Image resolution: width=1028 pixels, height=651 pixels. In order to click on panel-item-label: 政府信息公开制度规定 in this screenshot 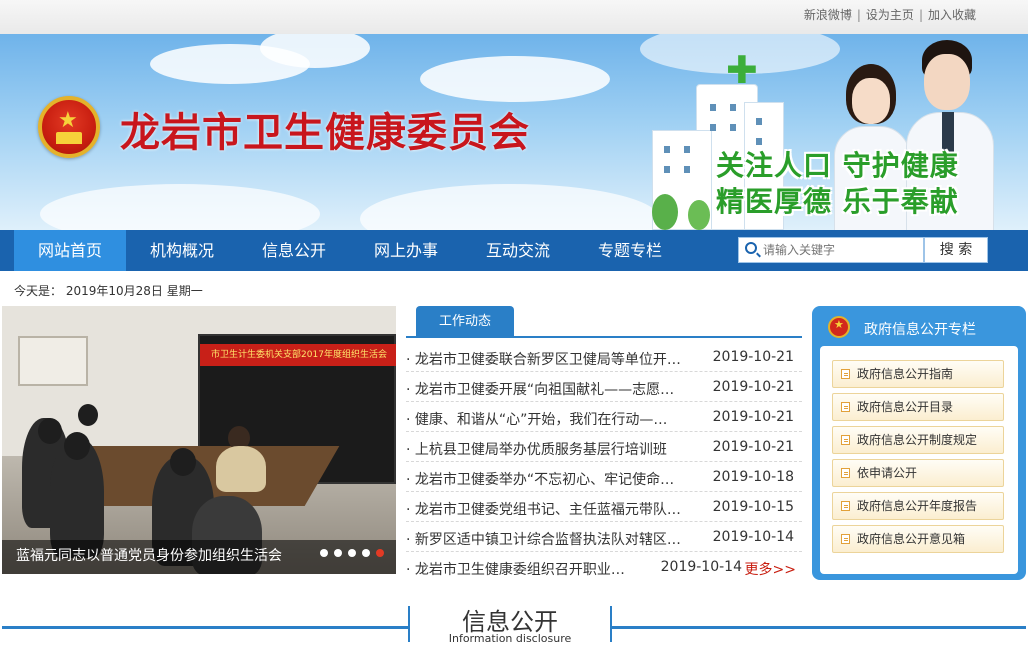, I will do `click(917, 440)`.